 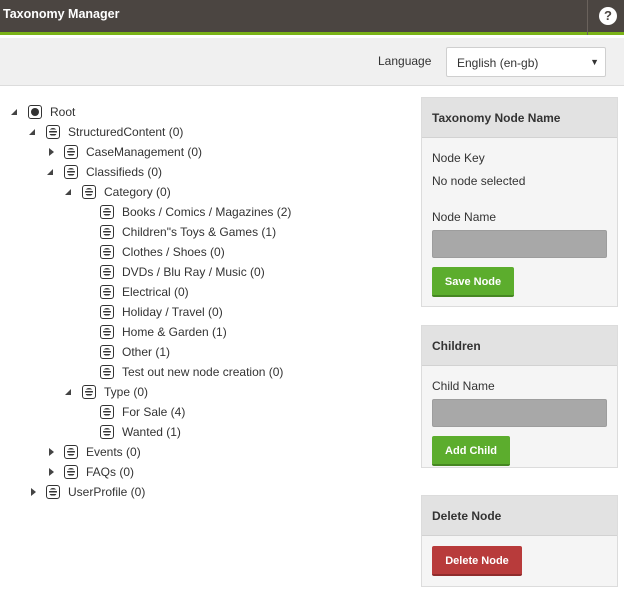 What do you see at coordinates (477, 561) in the screenshot?
I see `delete-node-button: Delete Node` at bounding box center [477, 561].